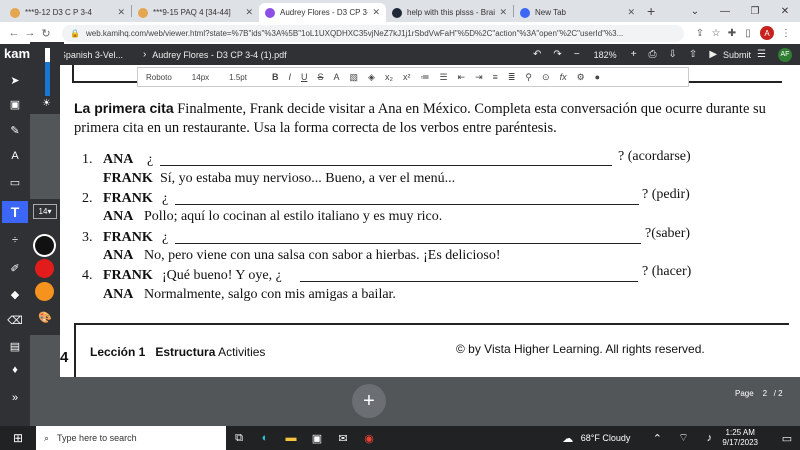  Describe the element at coordinates (354, 77) in the screenshot. I see `highlight-color-icon: ▧` at that location.